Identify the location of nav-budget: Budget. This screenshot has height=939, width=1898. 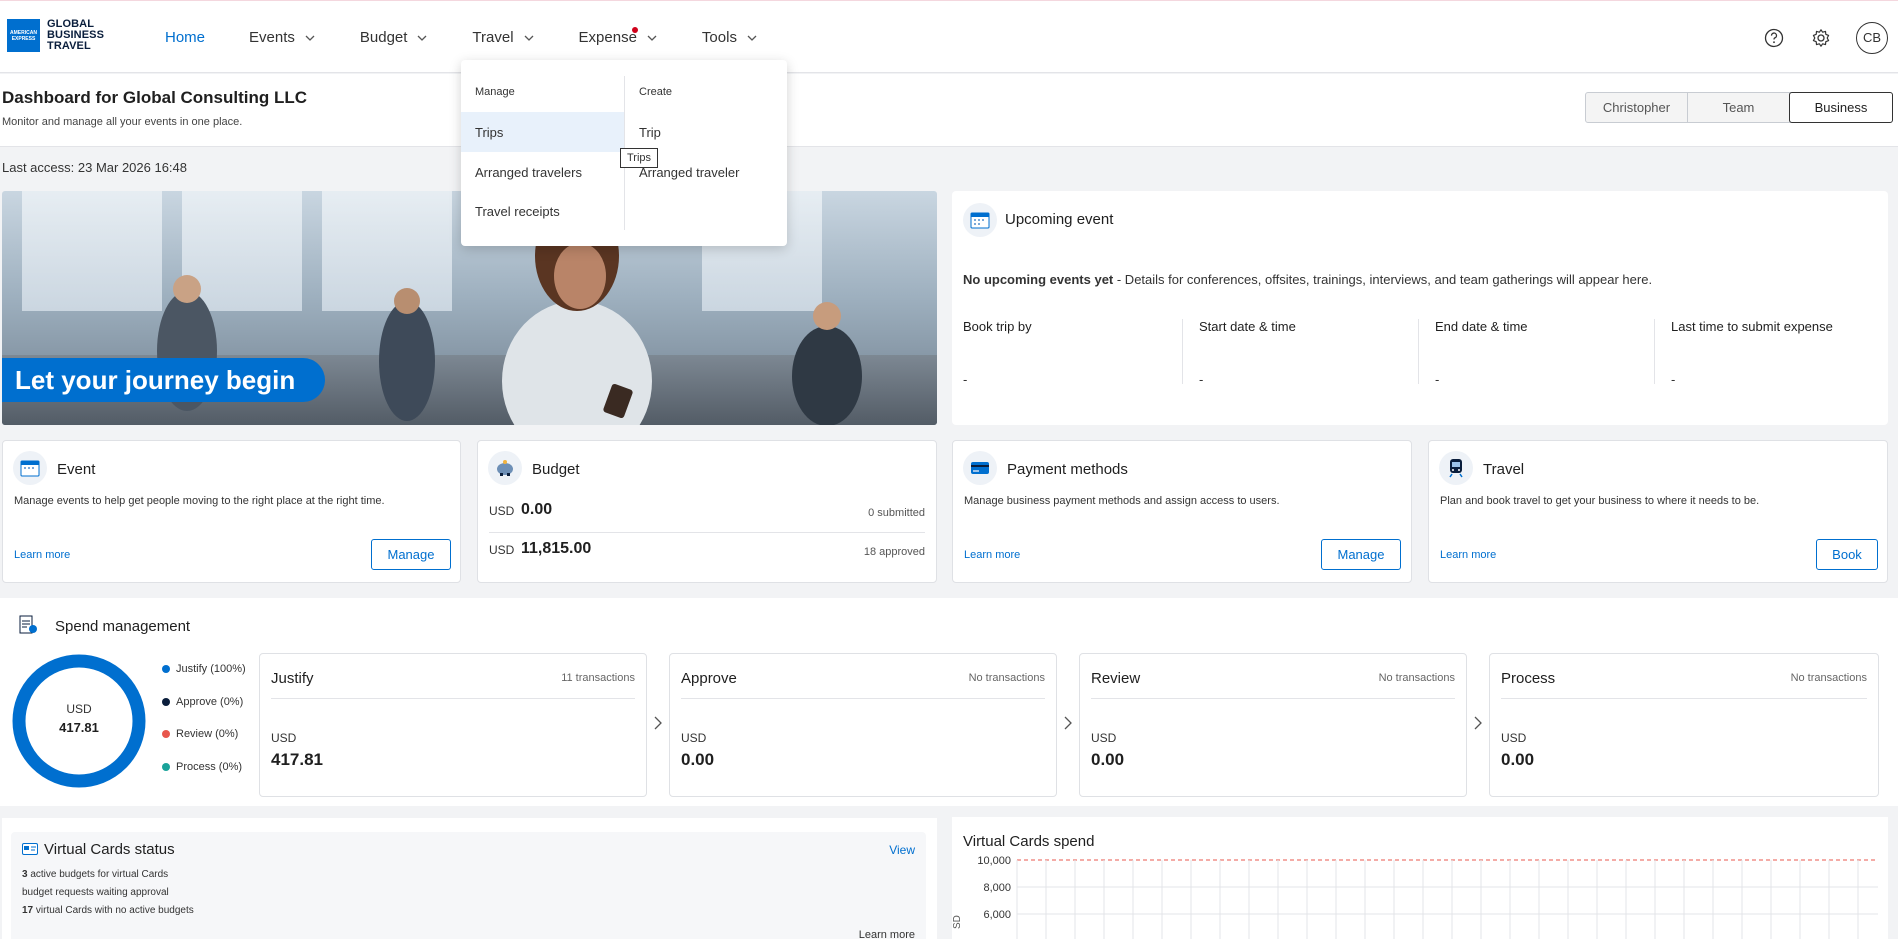
(394, 37).